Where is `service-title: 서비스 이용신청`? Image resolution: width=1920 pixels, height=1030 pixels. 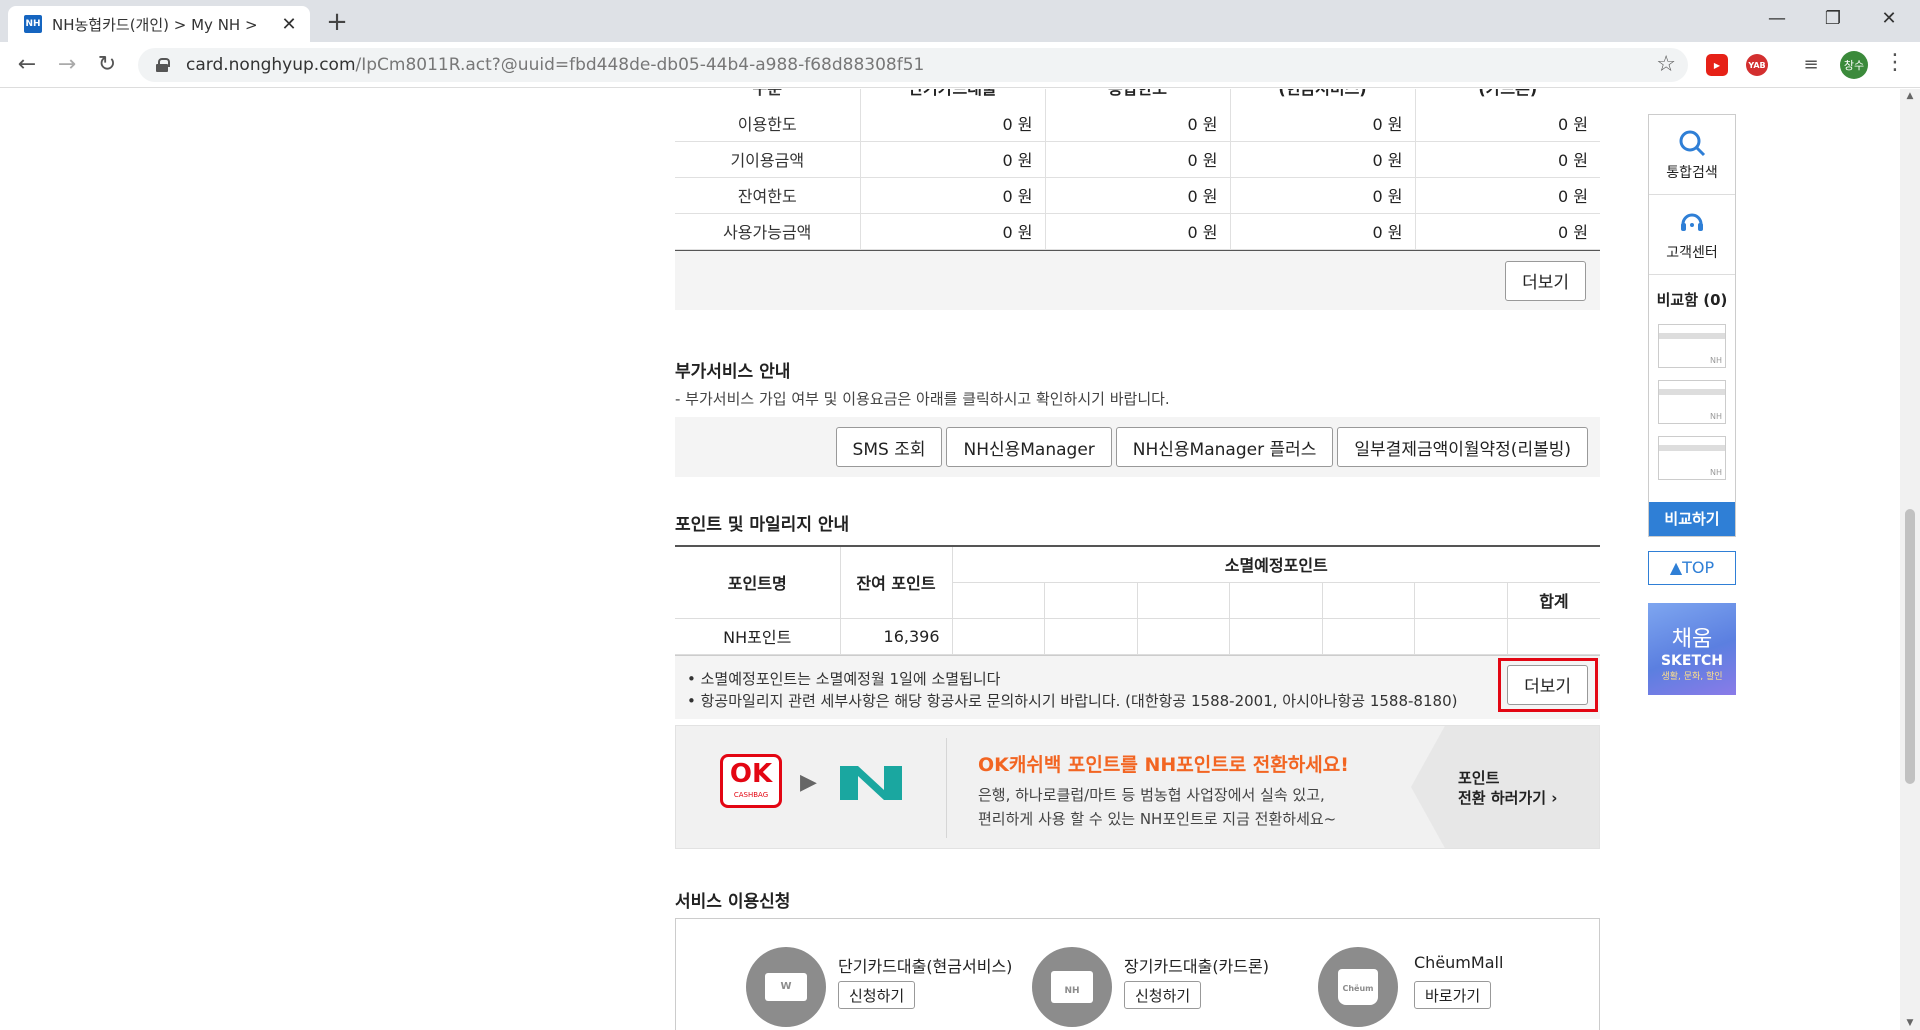 service-title: 서비스 이용신청 is located at coordinates (733, 902).